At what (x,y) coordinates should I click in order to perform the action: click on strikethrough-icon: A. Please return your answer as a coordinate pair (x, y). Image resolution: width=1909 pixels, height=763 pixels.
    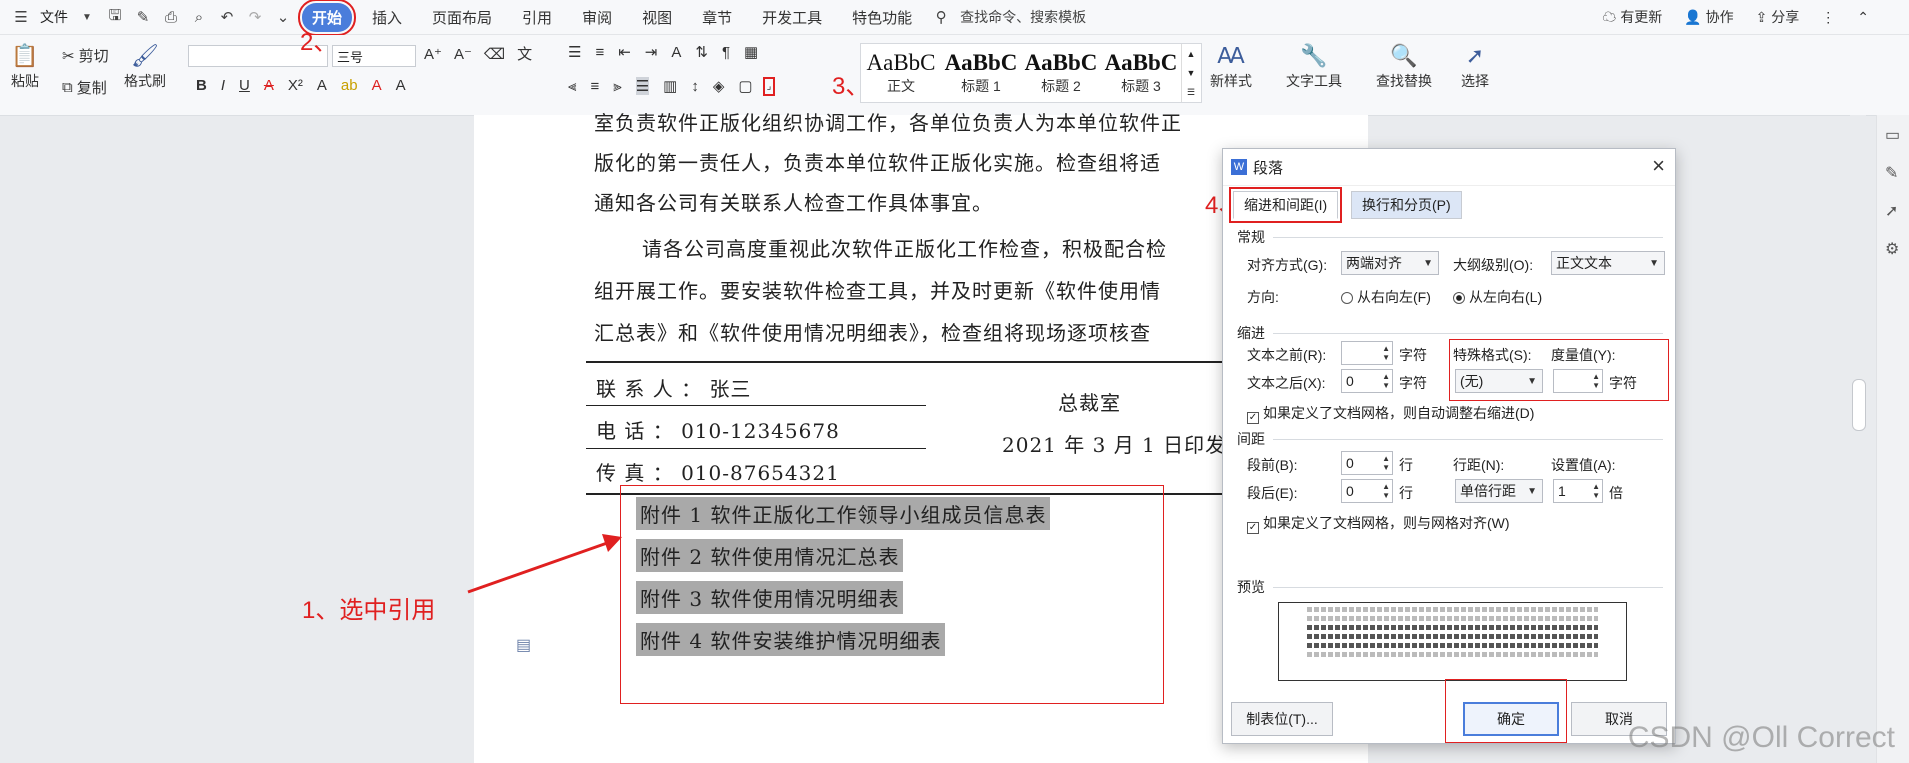
    Looking at the image, I should click on (269, 85).